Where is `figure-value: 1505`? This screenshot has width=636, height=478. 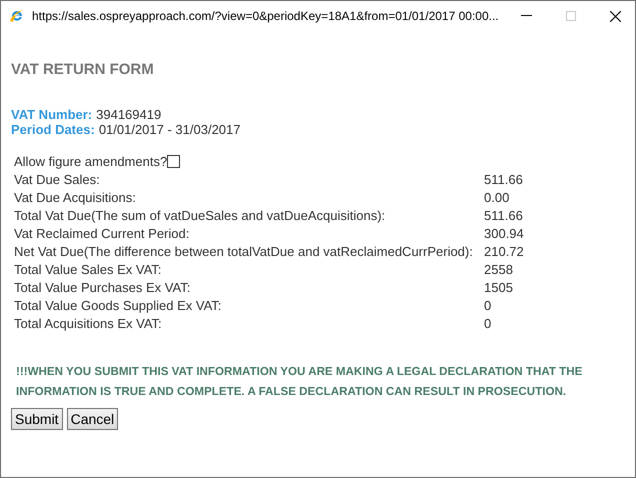
figure-value: 1505 is located at coordinates (498, 287).